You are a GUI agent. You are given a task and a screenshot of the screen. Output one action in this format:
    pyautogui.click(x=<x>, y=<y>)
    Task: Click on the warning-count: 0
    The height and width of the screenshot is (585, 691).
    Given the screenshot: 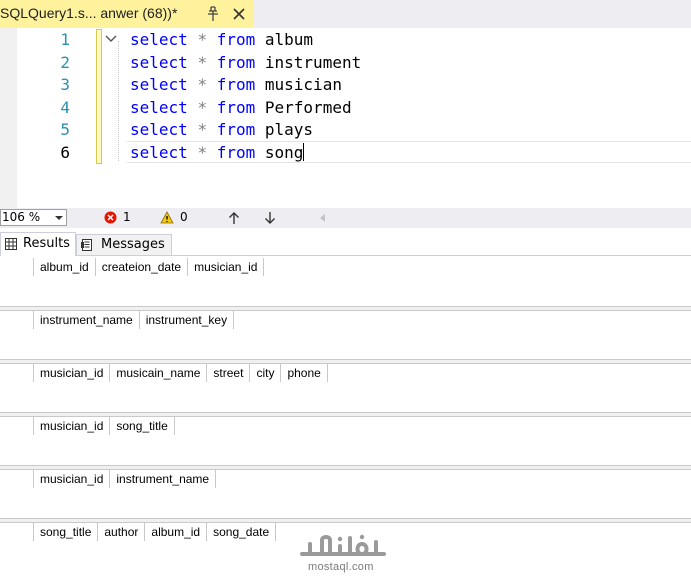 What is the action you would take?
    pyautogui.click(x=184, y=217)
    